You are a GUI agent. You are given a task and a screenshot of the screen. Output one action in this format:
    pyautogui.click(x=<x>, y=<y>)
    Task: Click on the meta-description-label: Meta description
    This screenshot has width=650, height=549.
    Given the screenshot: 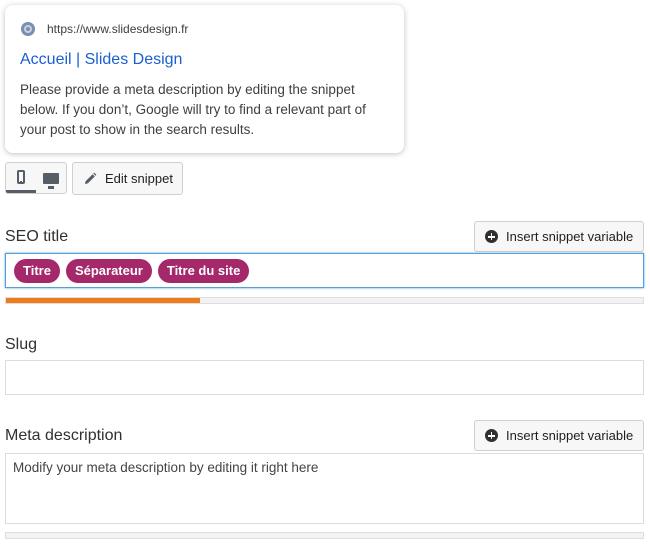 What is the action you would take?
    pyautogui.click(x=64, y=435)
    